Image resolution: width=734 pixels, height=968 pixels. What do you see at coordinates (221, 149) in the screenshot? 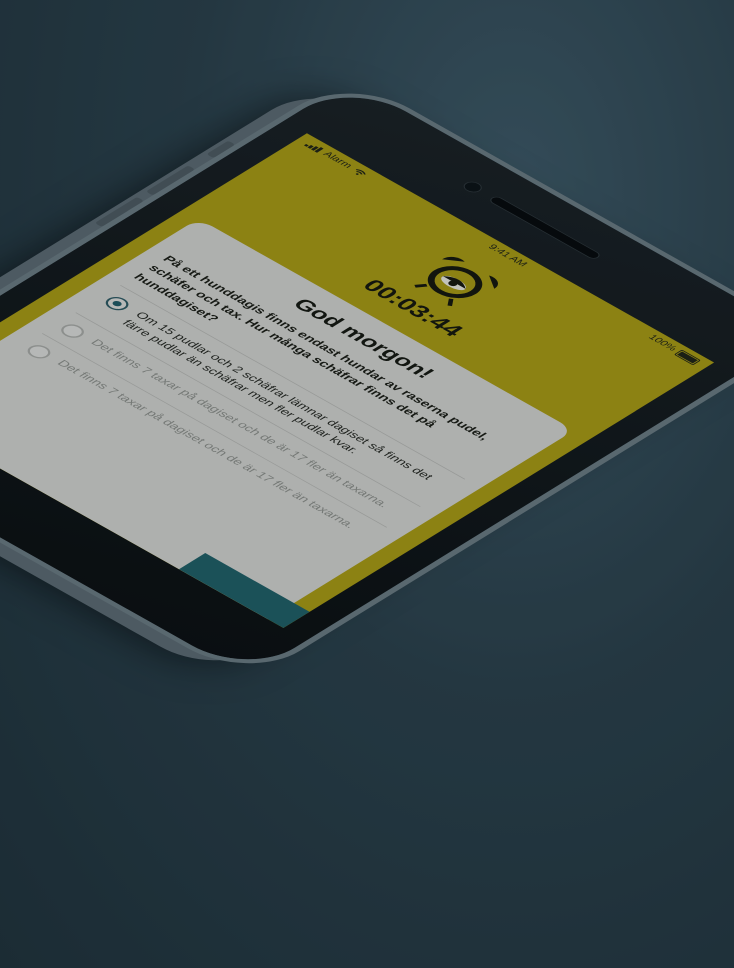
I see `mute-switch` at bounding box center [221, 149].